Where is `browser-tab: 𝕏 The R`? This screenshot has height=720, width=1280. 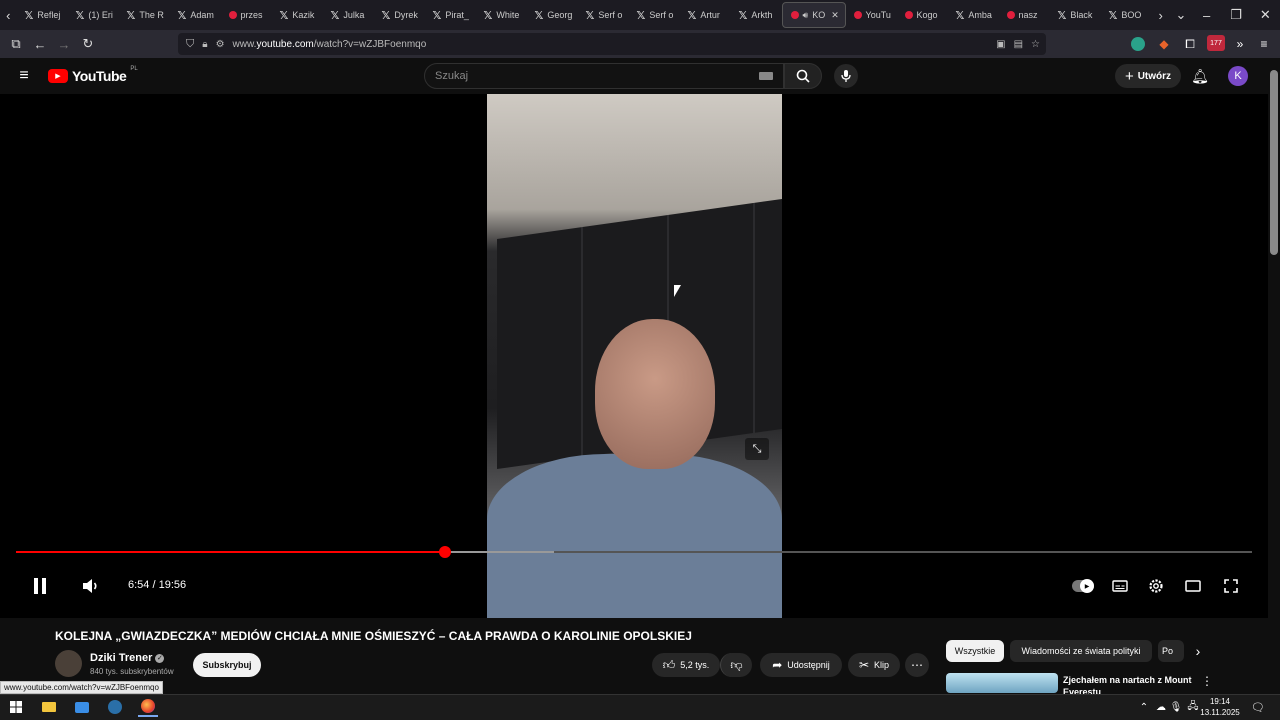 browser-tab: 𝕏 The R is located at coordinates (144, 15).